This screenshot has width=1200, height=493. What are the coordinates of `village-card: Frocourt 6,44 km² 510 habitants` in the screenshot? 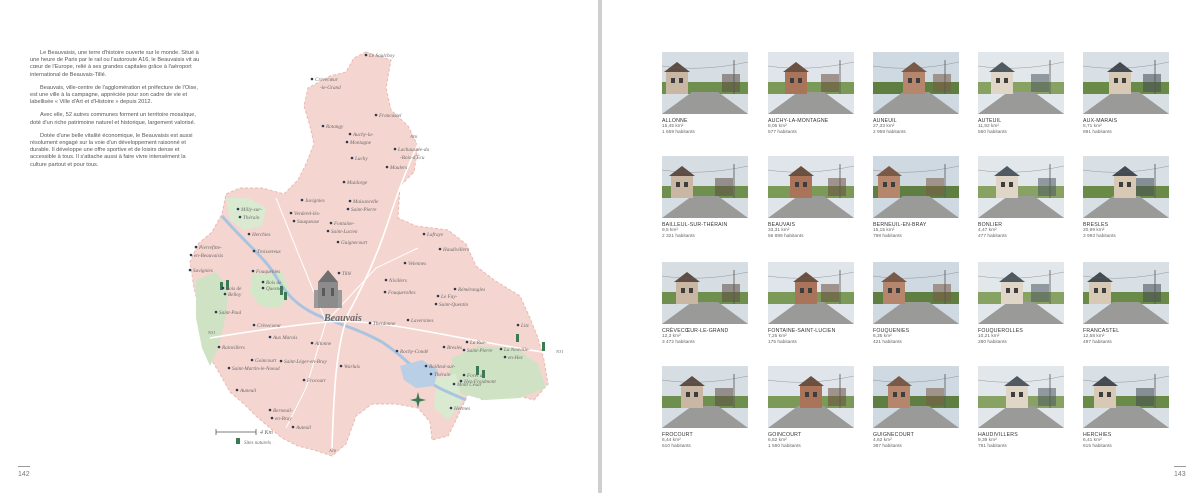 It's located at (705, 408).